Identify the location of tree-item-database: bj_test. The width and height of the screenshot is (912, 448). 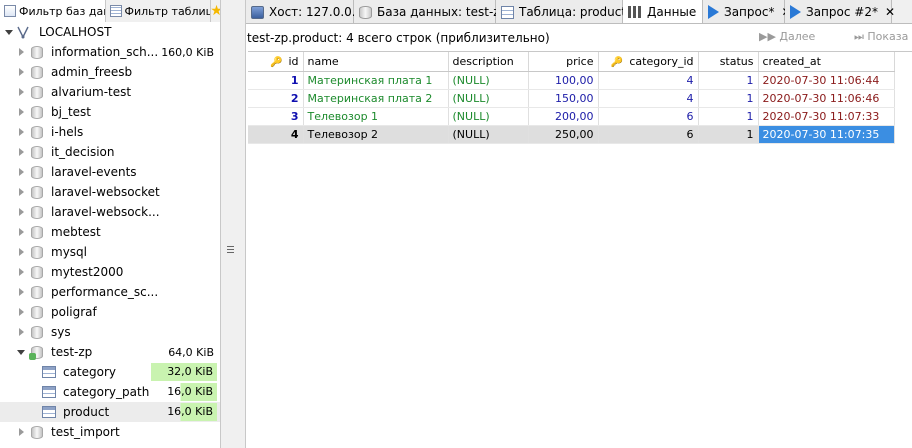
(110, 112).